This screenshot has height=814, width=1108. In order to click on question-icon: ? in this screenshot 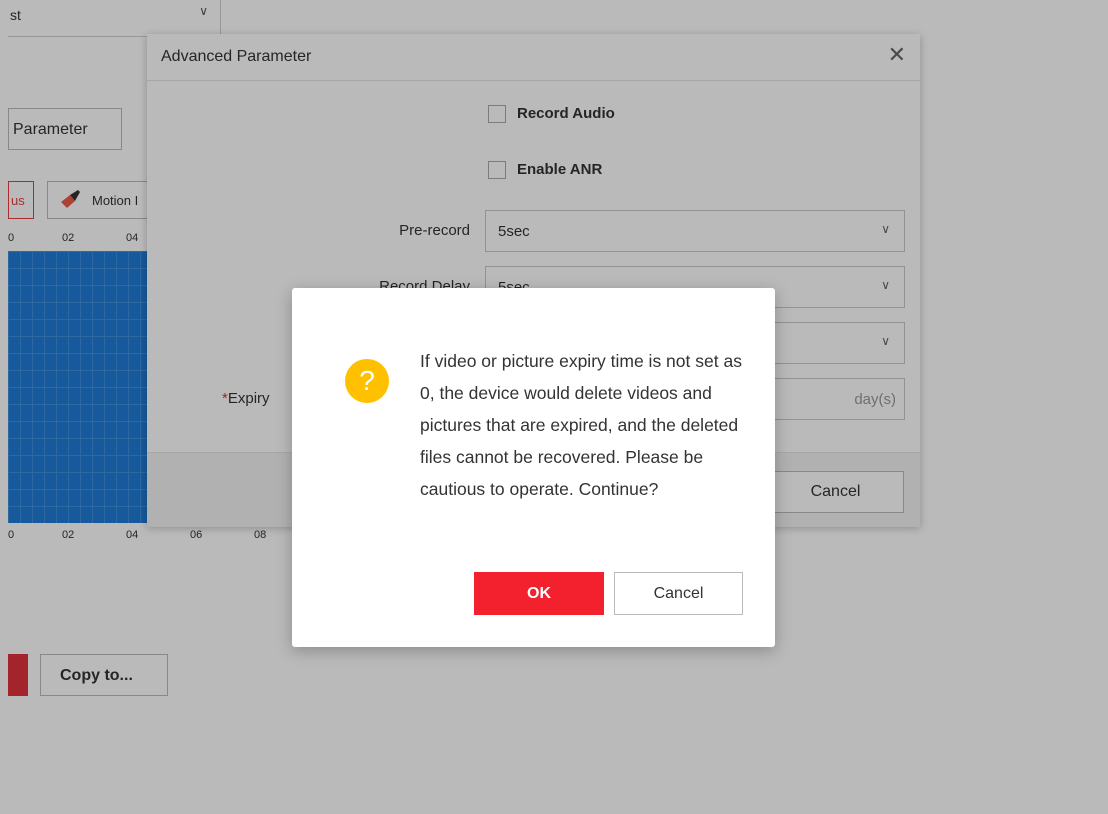, I will do `click(367, 381)`.